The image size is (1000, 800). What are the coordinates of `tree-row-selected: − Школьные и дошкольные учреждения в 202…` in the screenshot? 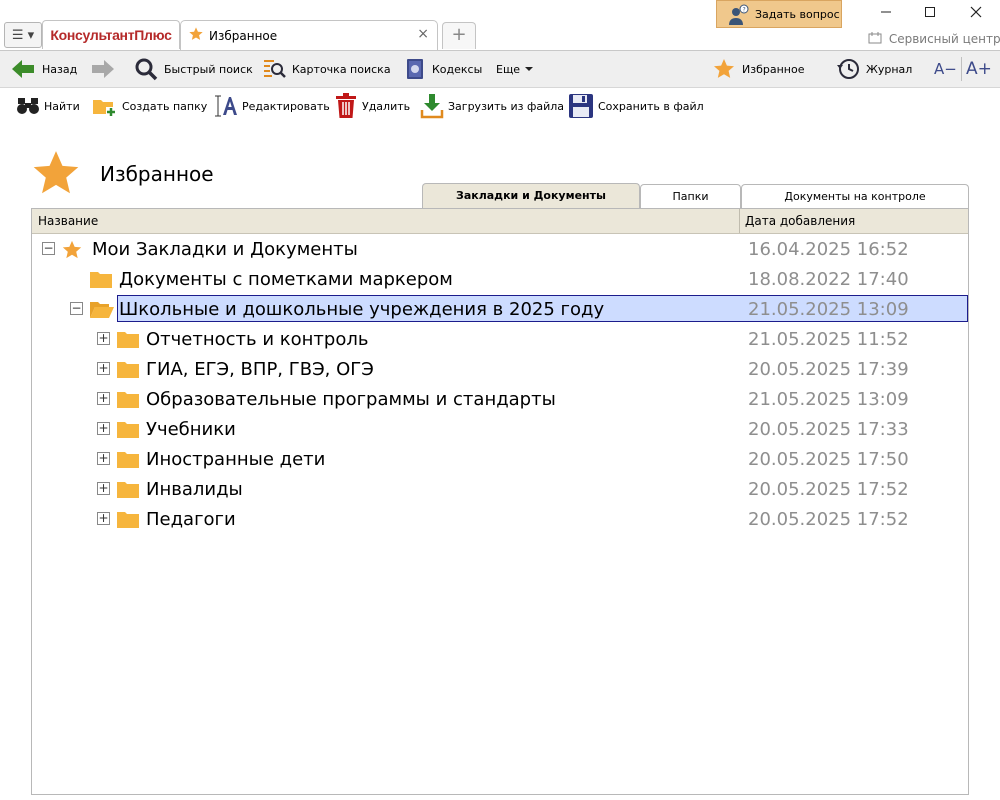 It's located at (500, 309).